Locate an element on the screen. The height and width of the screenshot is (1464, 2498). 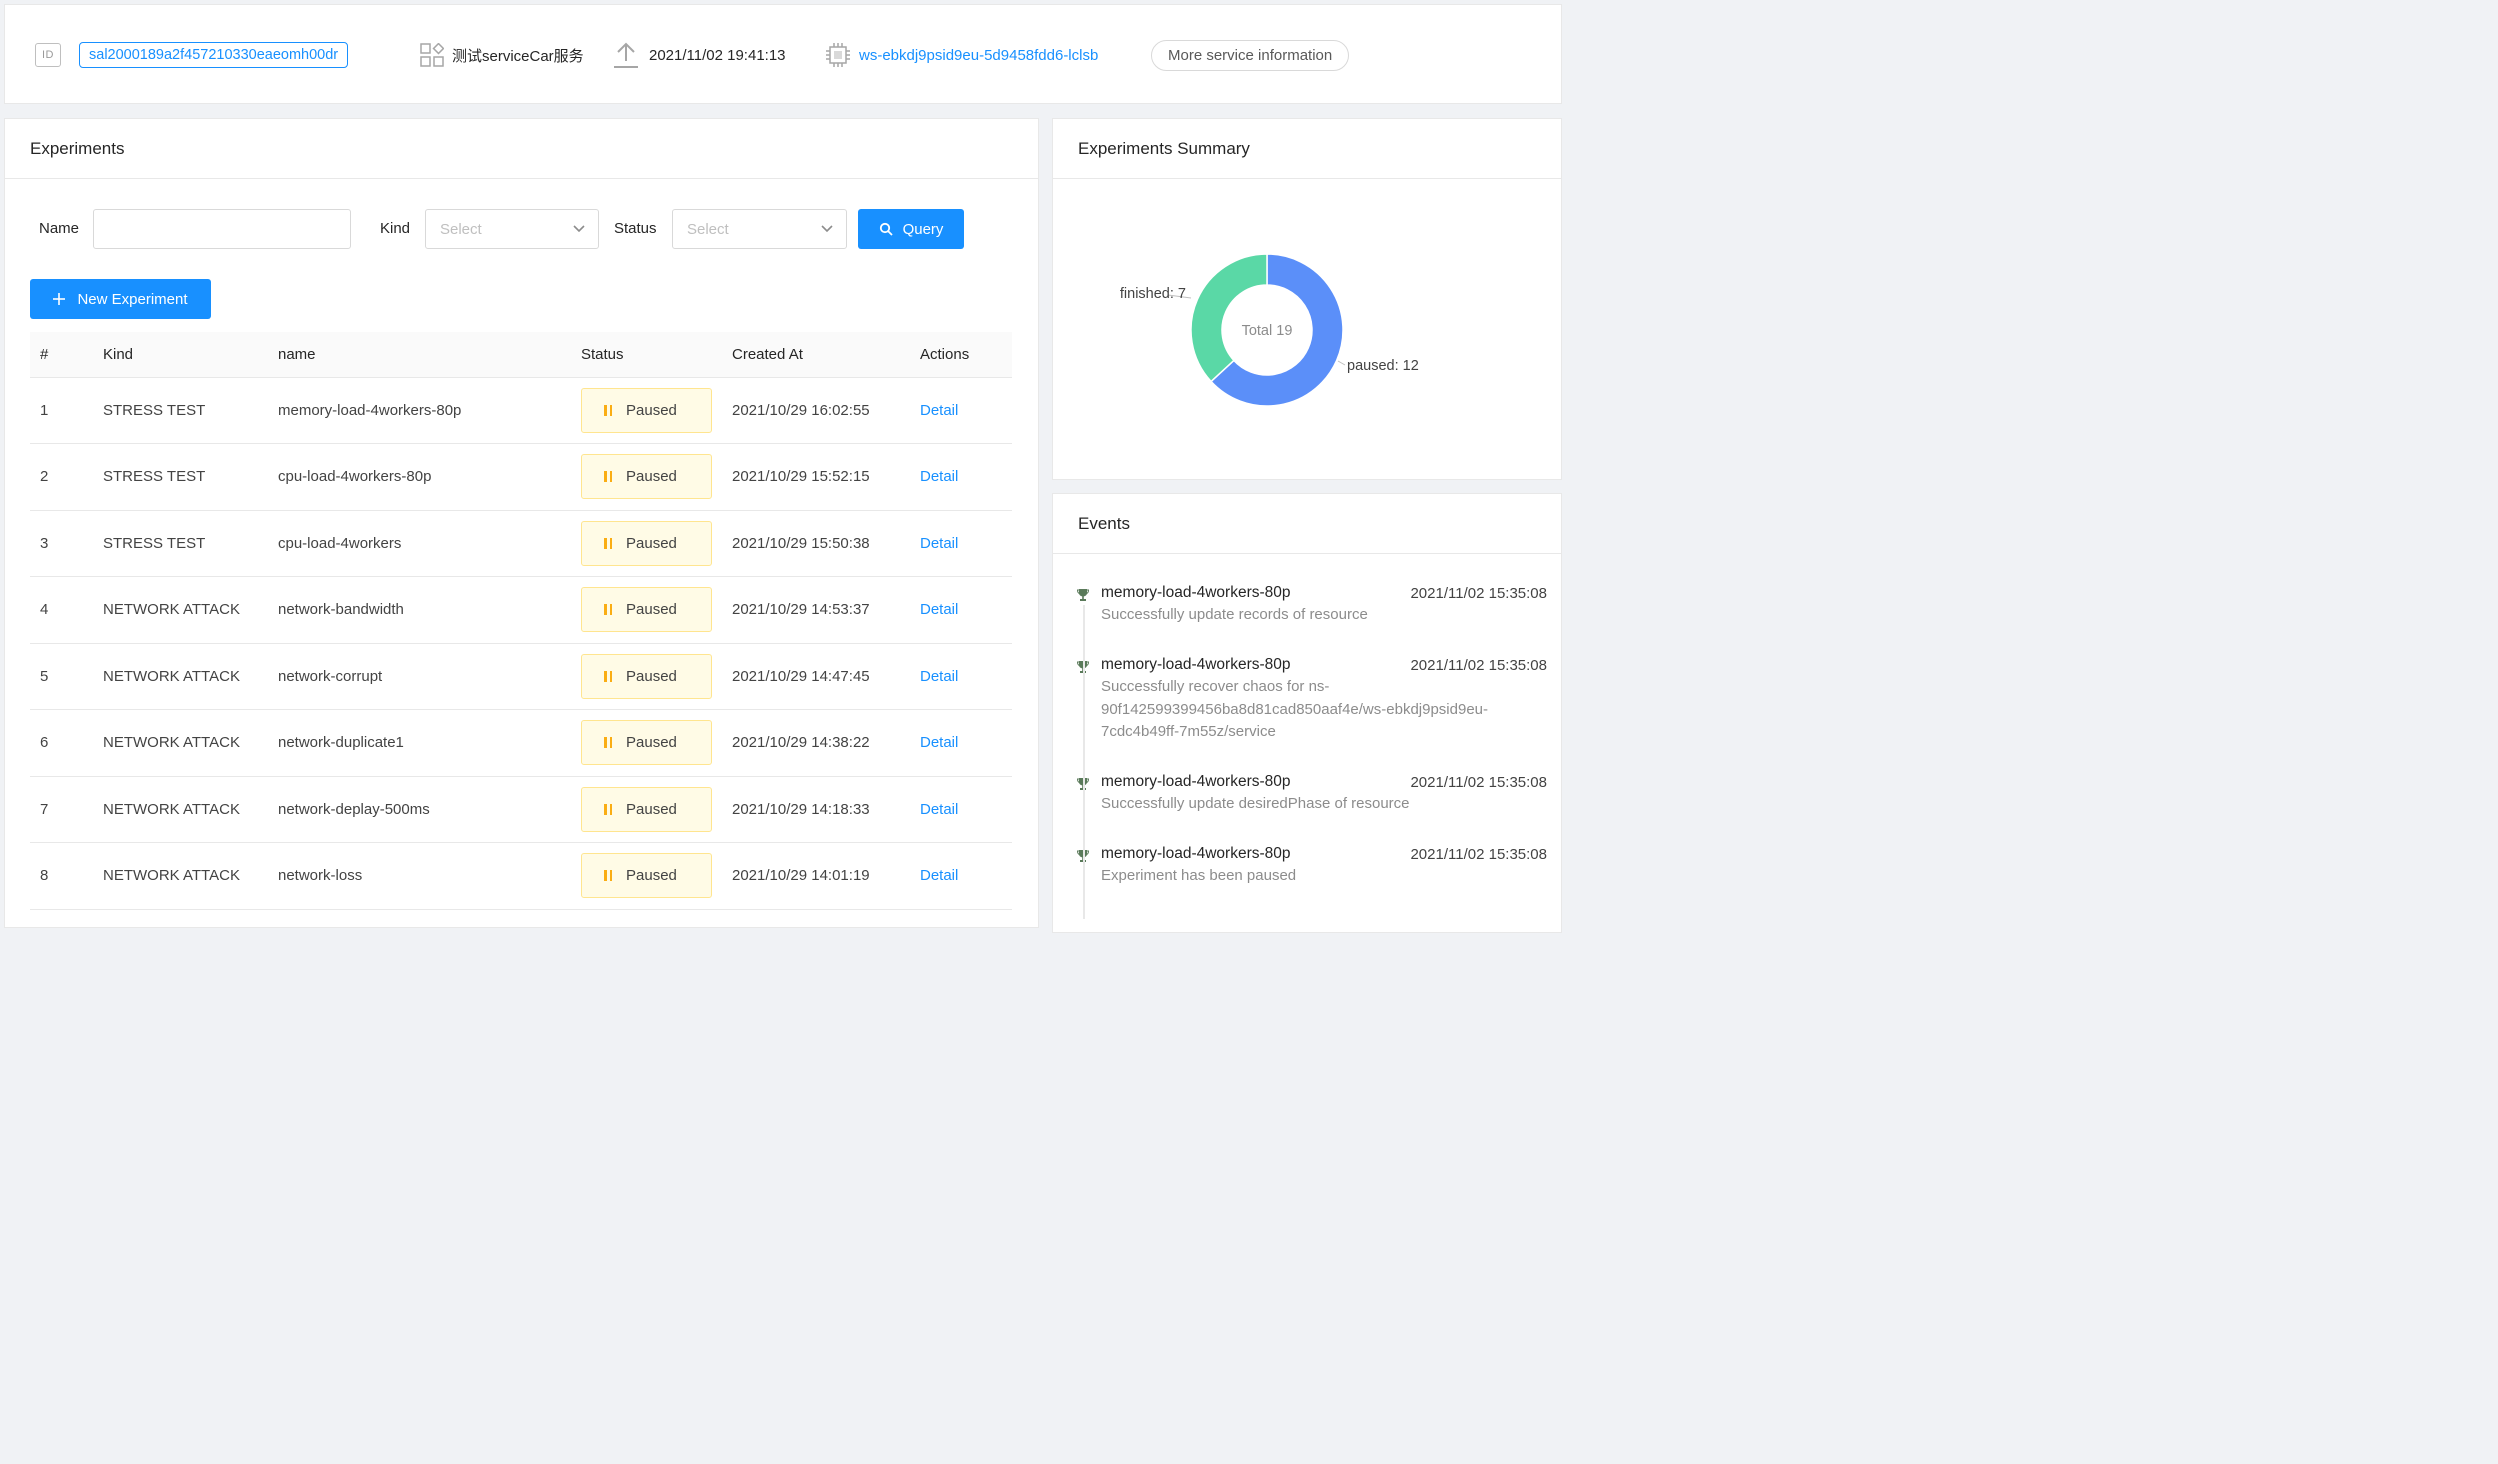
trophy-icon is located at coordinates (1083, 595).